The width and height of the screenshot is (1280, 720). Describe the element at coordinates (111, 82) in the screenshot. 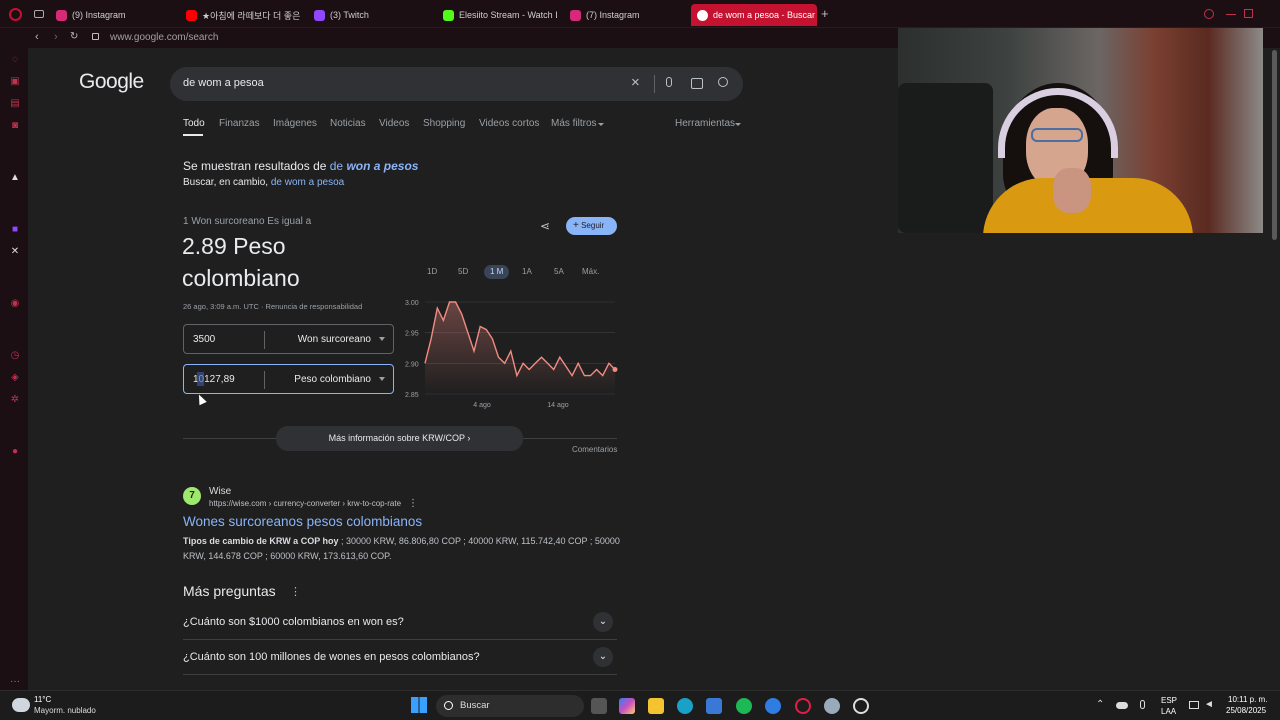

I see `google-logo: Google` at that location.